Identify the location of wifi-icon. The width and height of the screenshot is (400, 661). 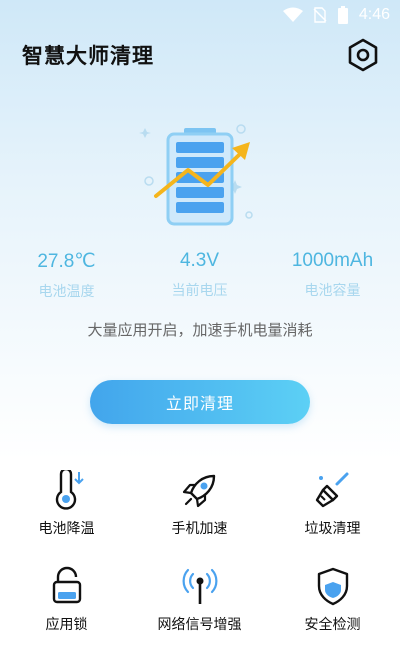
(292, 14).